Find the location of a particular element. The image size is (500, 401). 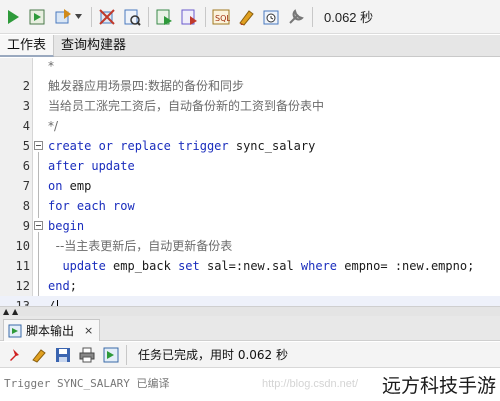

code-text: end; is located at coordinates (62, 286).